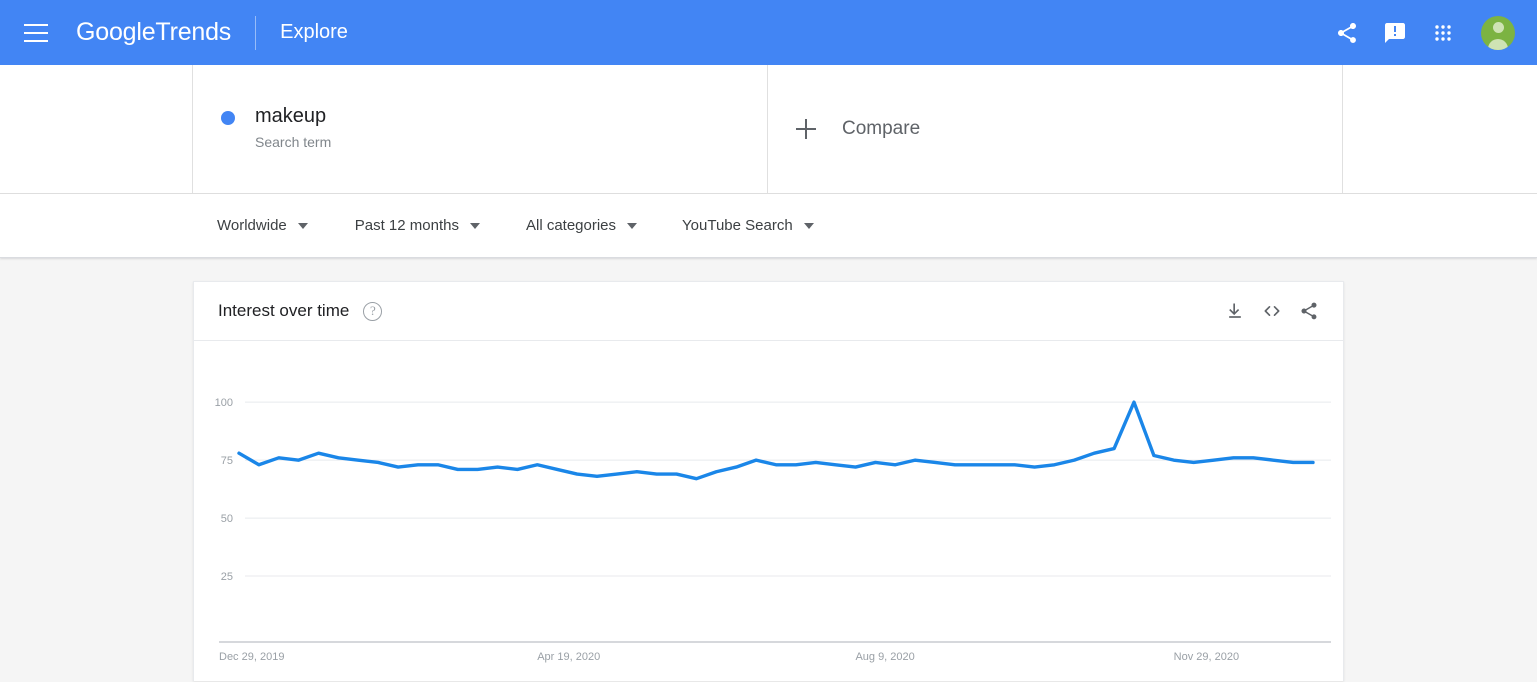 The image size is (1537, 682). What do you see at coordinates (884, 657) in the screenshot?
I see `svg-text: Aug 9, 2020` at bounding box center [884, 657].